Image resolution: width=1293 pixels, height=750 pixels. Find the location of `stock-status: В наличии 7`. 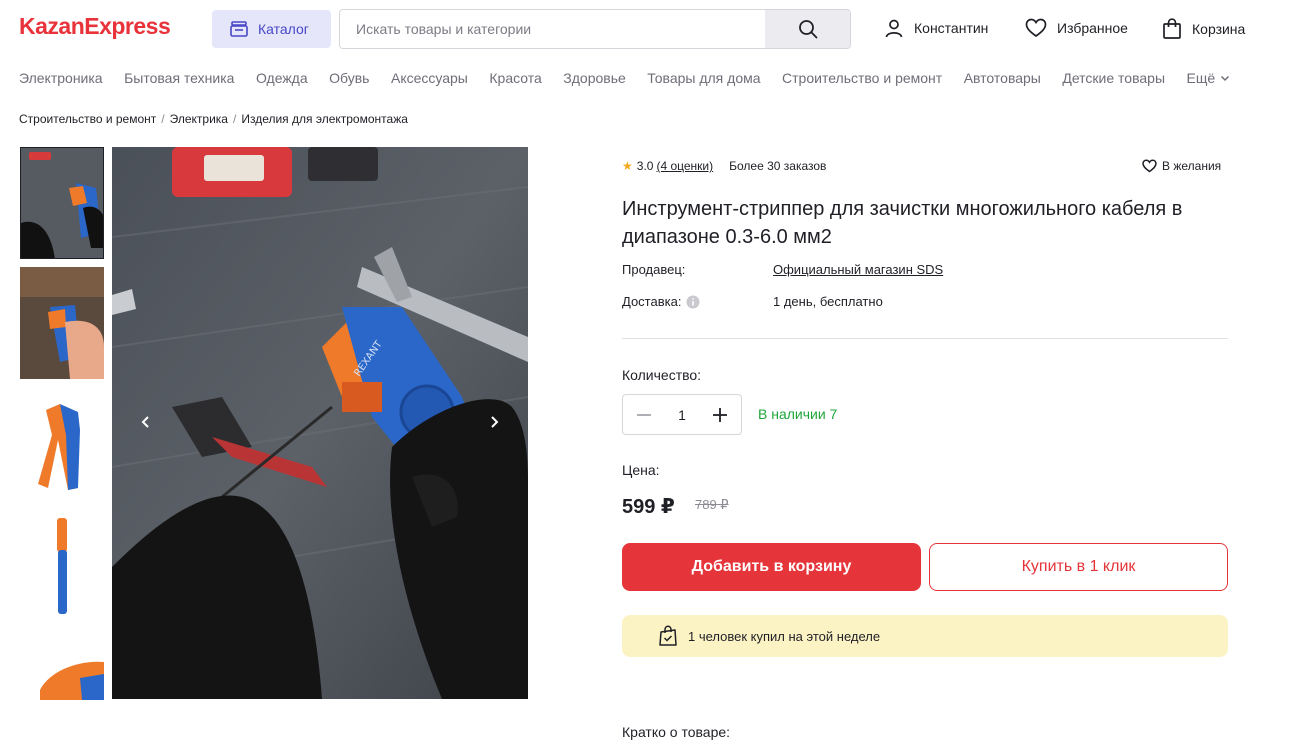

stock-status: В наличии 7 is located at coordinates (798, 414).